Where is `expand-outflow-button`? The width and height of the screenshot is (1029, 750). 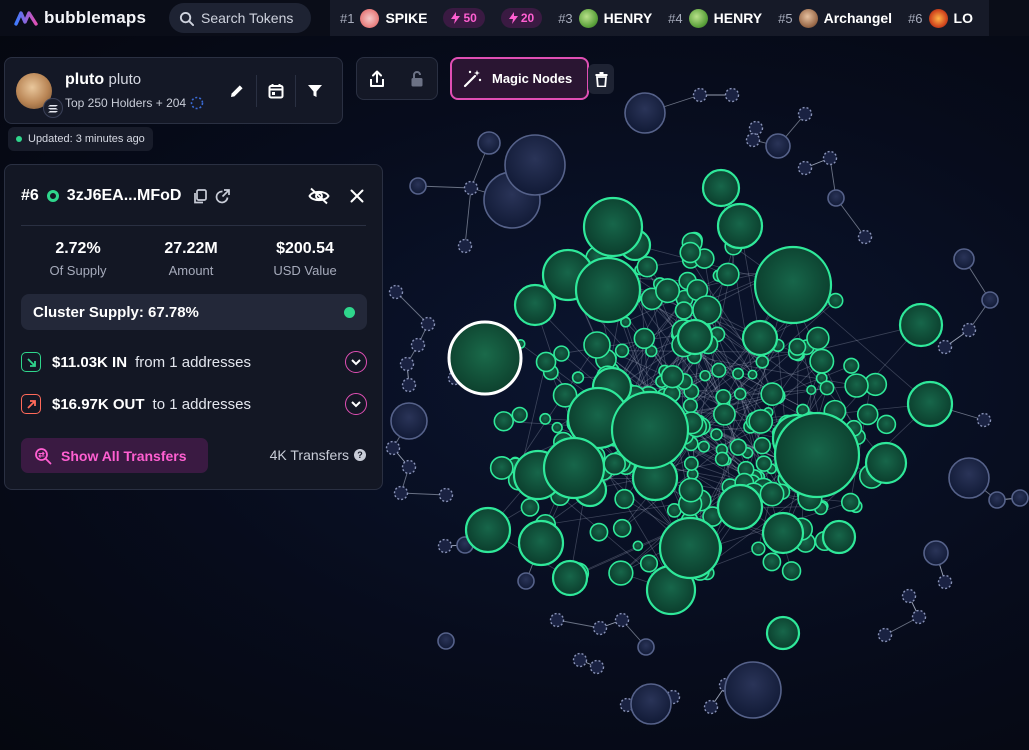 expand-outflow-button is located at coordinates (356, 404).